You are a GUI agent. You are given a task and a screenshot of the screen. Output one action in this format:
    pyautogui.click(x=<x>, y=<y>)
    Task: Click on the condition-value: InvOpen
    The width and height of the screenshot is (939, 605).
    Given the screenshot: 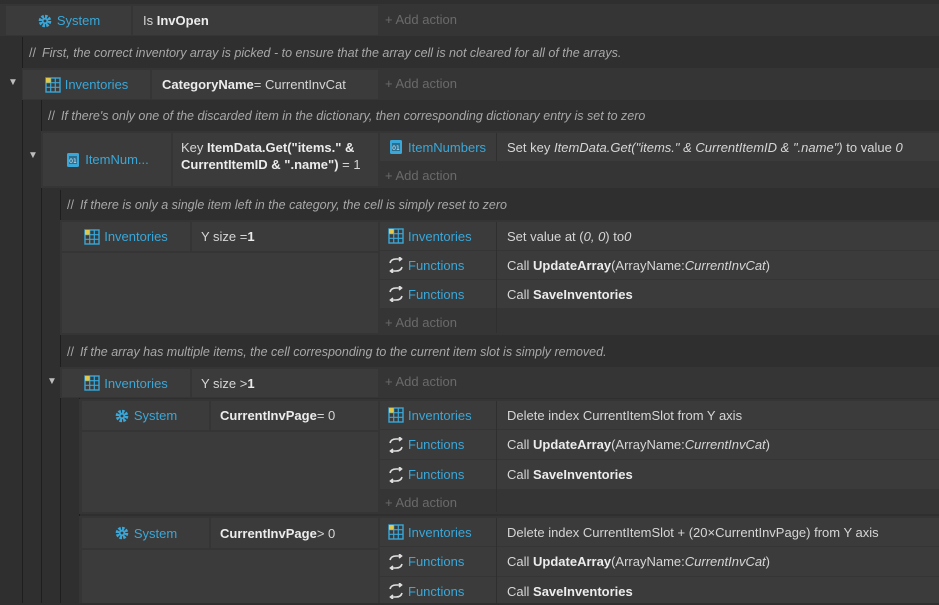 What is the action you would take?
    pyautogui.click(x=182, y=20)
    